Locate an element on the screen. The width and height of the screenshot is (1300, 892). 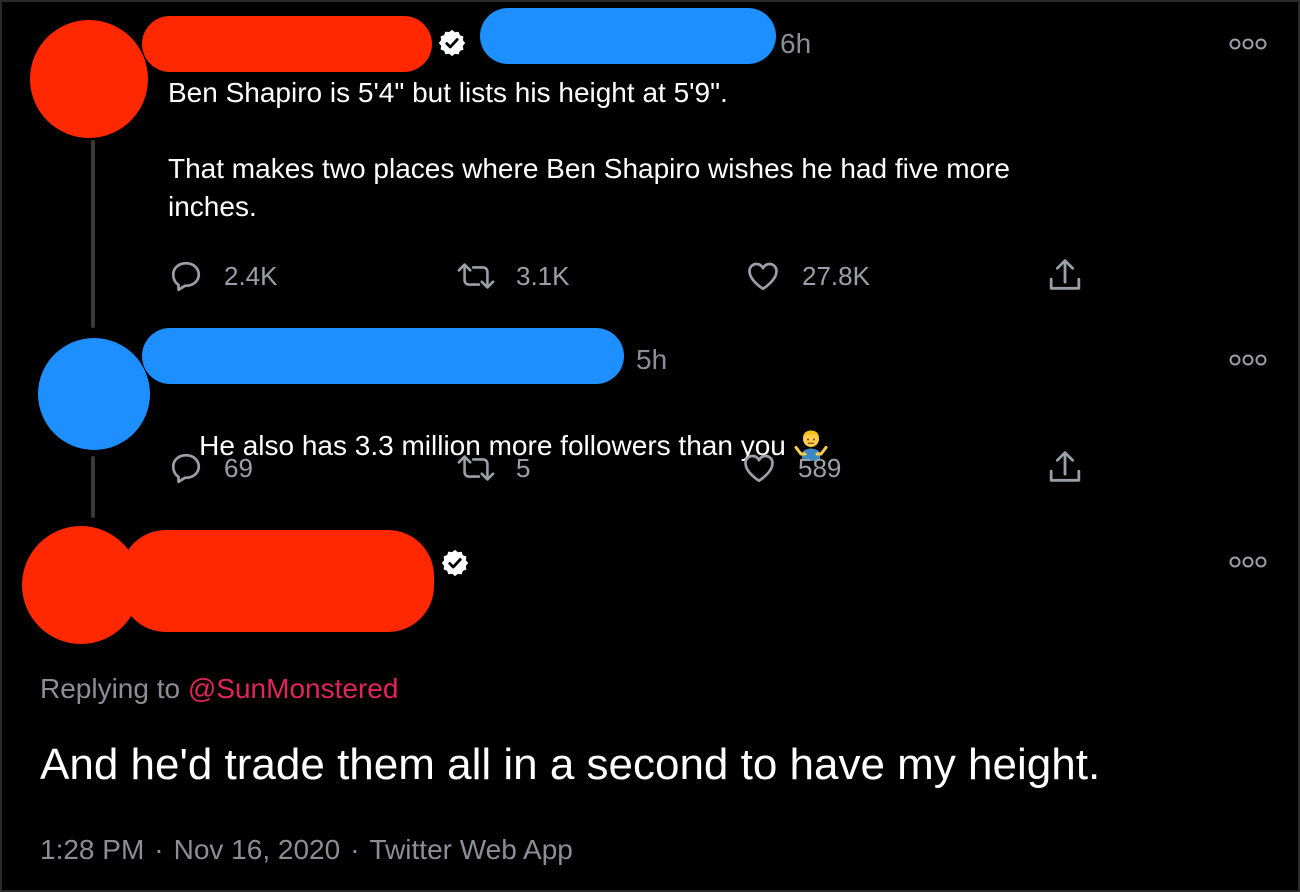
like-button: 27.8K is located at coordinates (807, 276).